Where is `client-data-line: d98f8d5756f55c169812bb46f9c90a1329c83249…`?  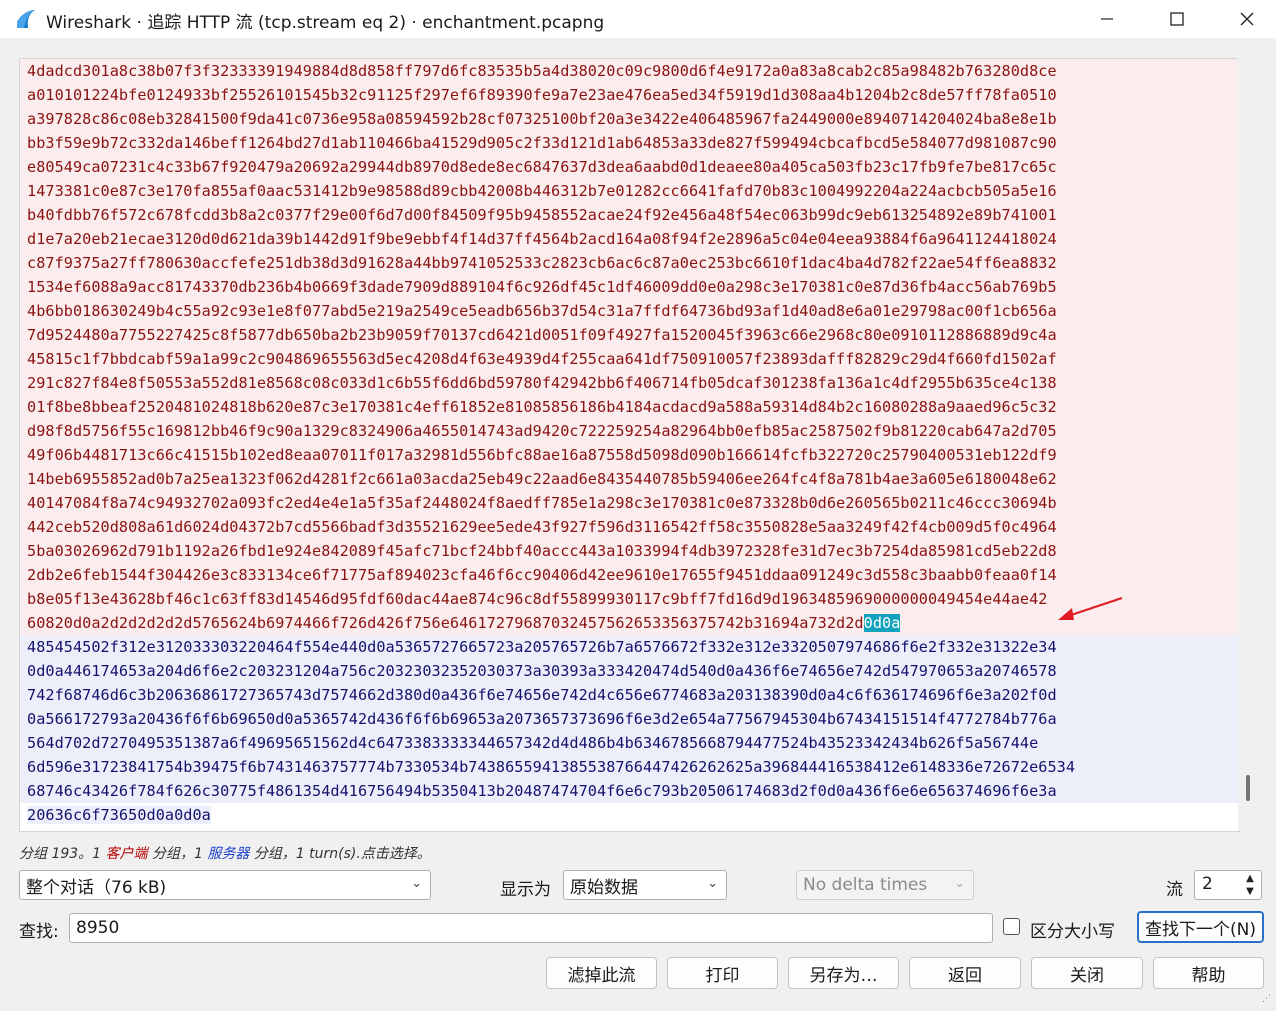 client-data-line: d98f8d5756f55c169812bb46f9c90a1329c83249… is located at coordinates (629, 431).